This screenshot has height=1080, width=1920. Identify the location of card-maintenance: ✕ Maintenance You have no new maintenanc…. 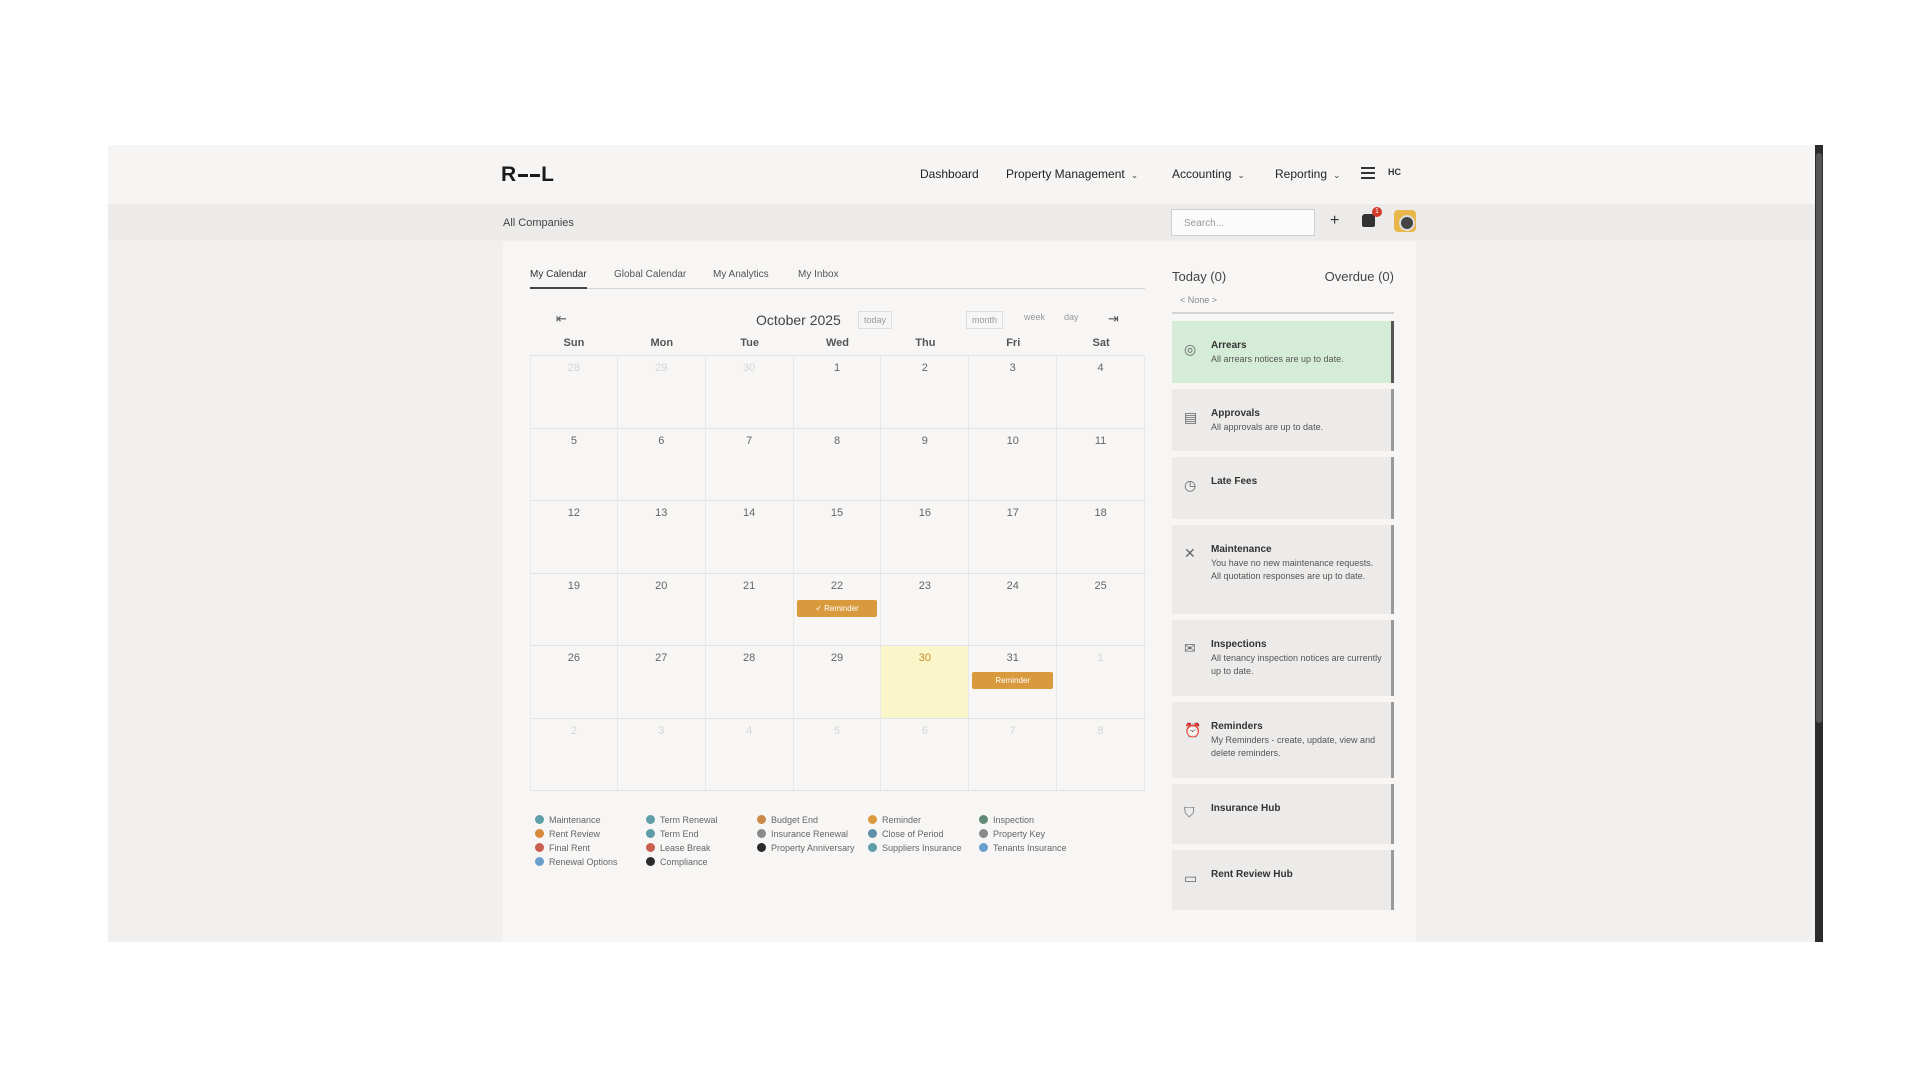
(1283, 569).